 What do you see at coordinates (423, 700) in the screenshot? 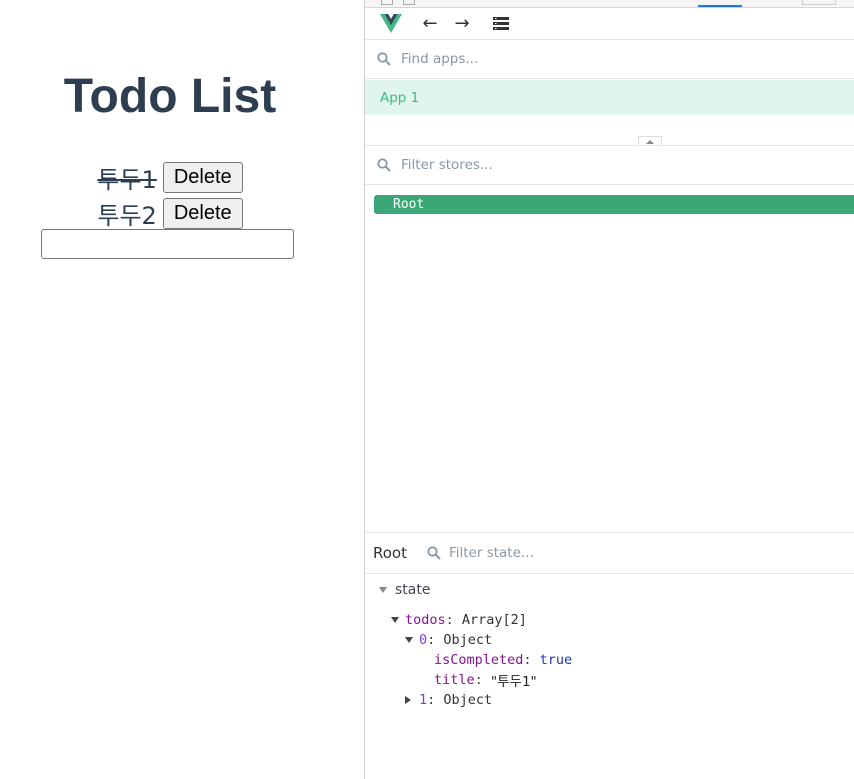
I see `tree-key: 1` at bounding box center [423, 700].